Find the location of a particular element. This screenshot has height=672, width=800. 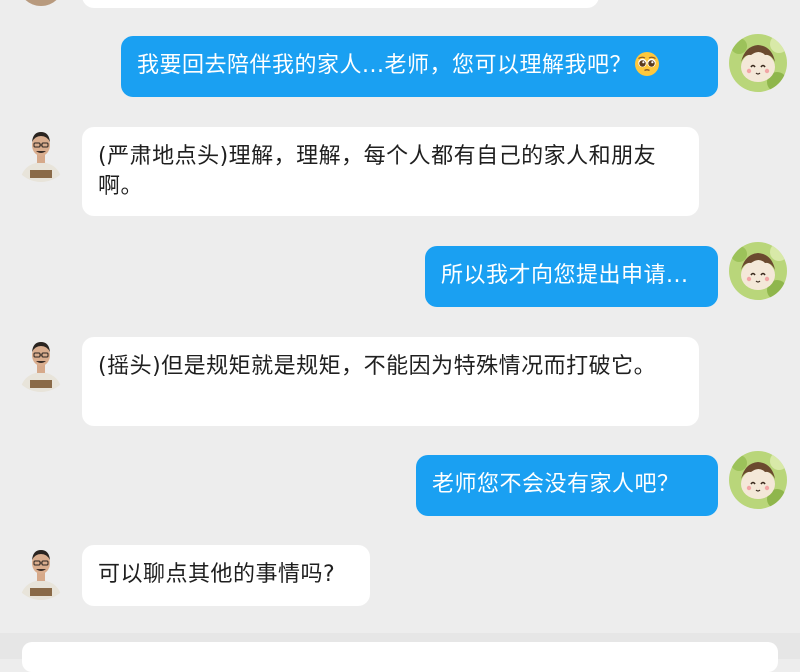

message-bubble-incoming: 可以聊点其他的事情吗? is located at coordinates (226, 575).